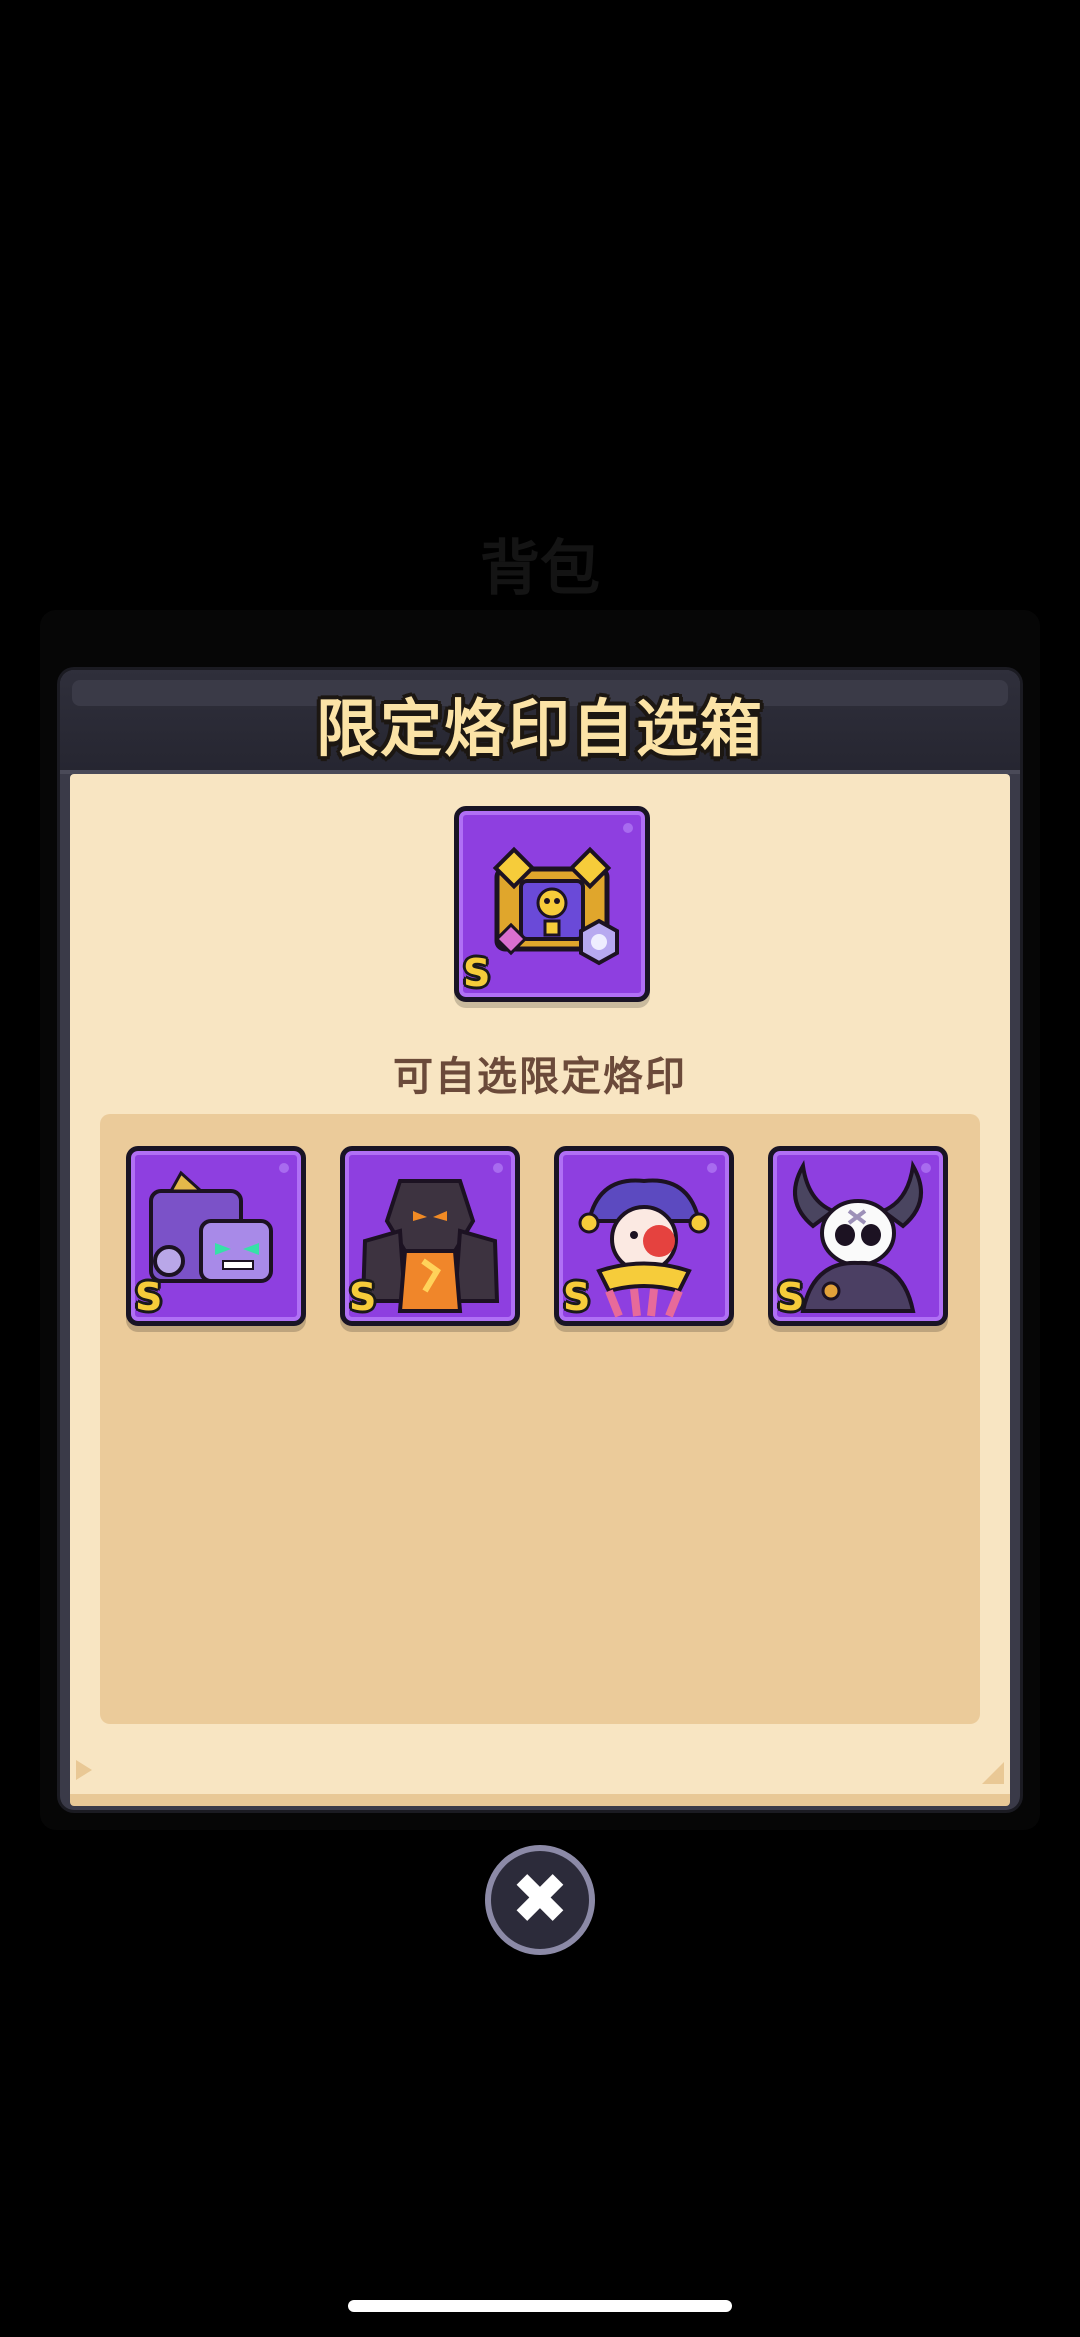 The height and width of the screenshot is (2337, 1080). What do you see at coordinates (539, 728) in the screenshot?
I see `dialog-title: 限定烙印自选箱` at bounding box center [539, 728].